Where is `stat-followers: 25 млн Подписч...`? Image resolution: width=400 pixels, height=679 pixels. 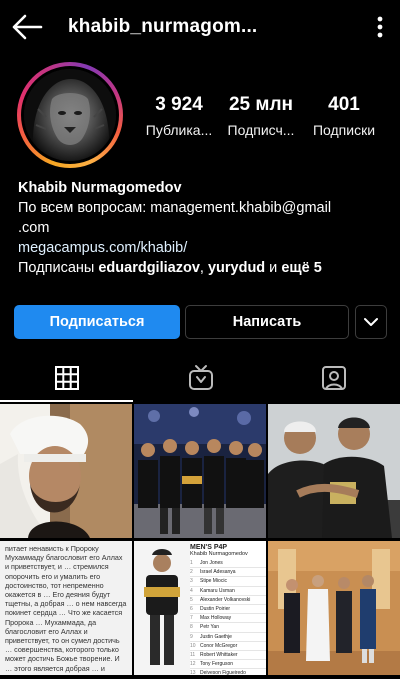 stat-followers: 25 млн Подписч... is located at coordinates (261, 116).